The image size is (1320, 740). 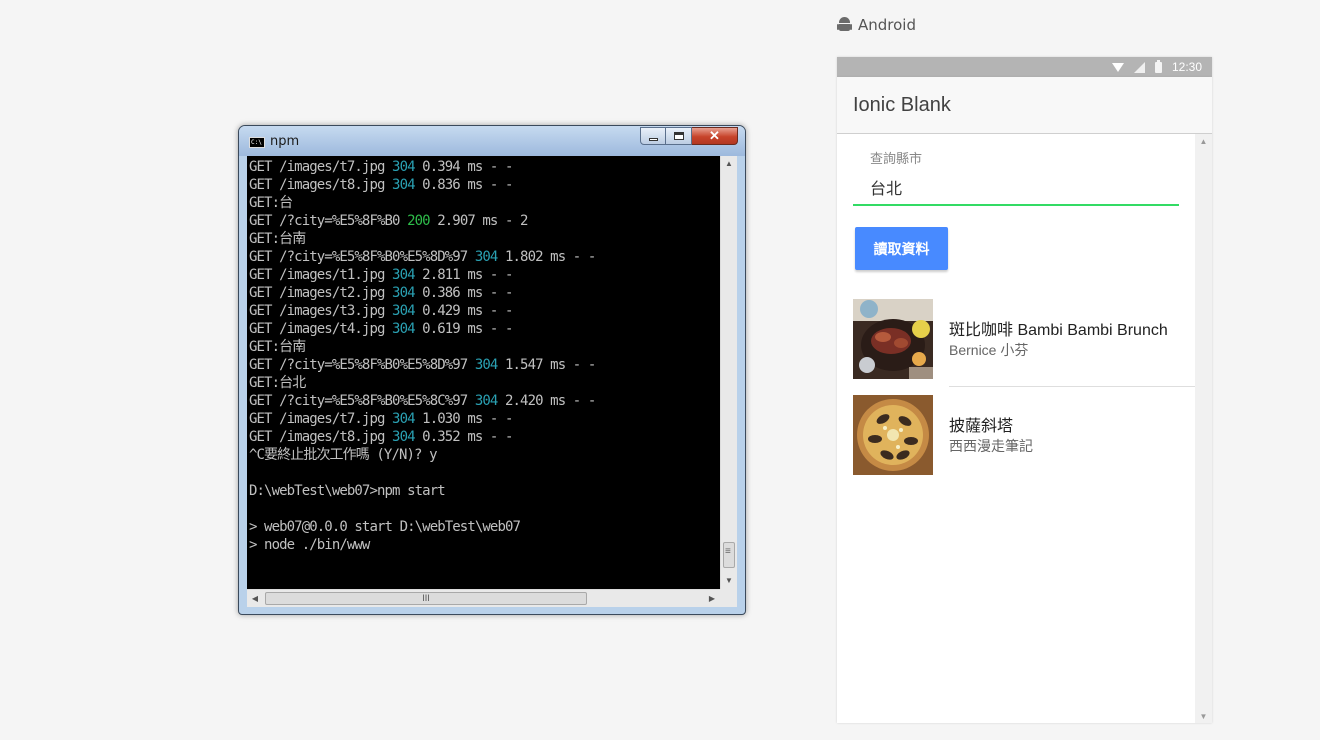 I want to click on cmd-icon: C:\, so click(x=257, y=142).